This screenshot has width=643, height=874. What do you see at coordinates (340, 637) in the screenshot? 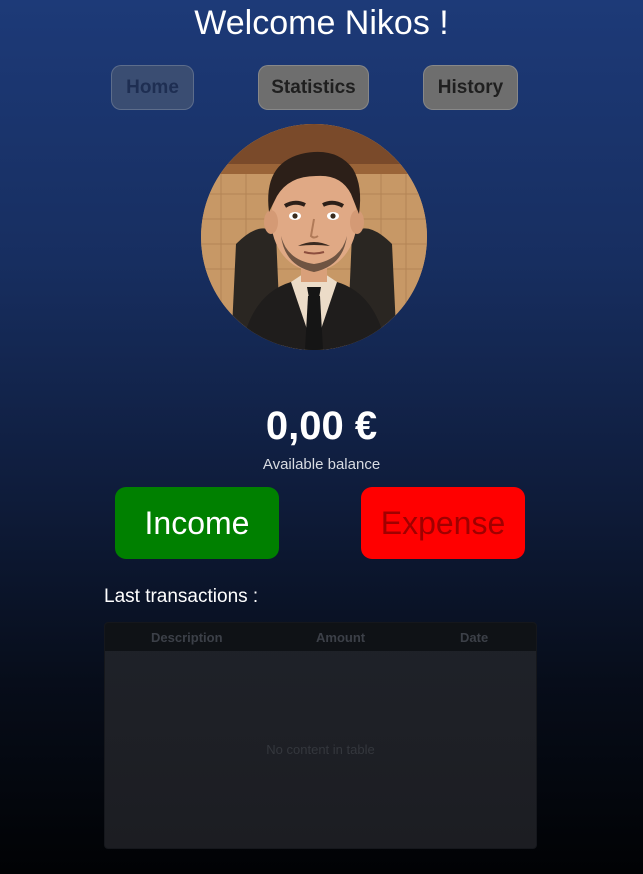
I see `column-header-amount: Amount` at bounding box center [340, 637].